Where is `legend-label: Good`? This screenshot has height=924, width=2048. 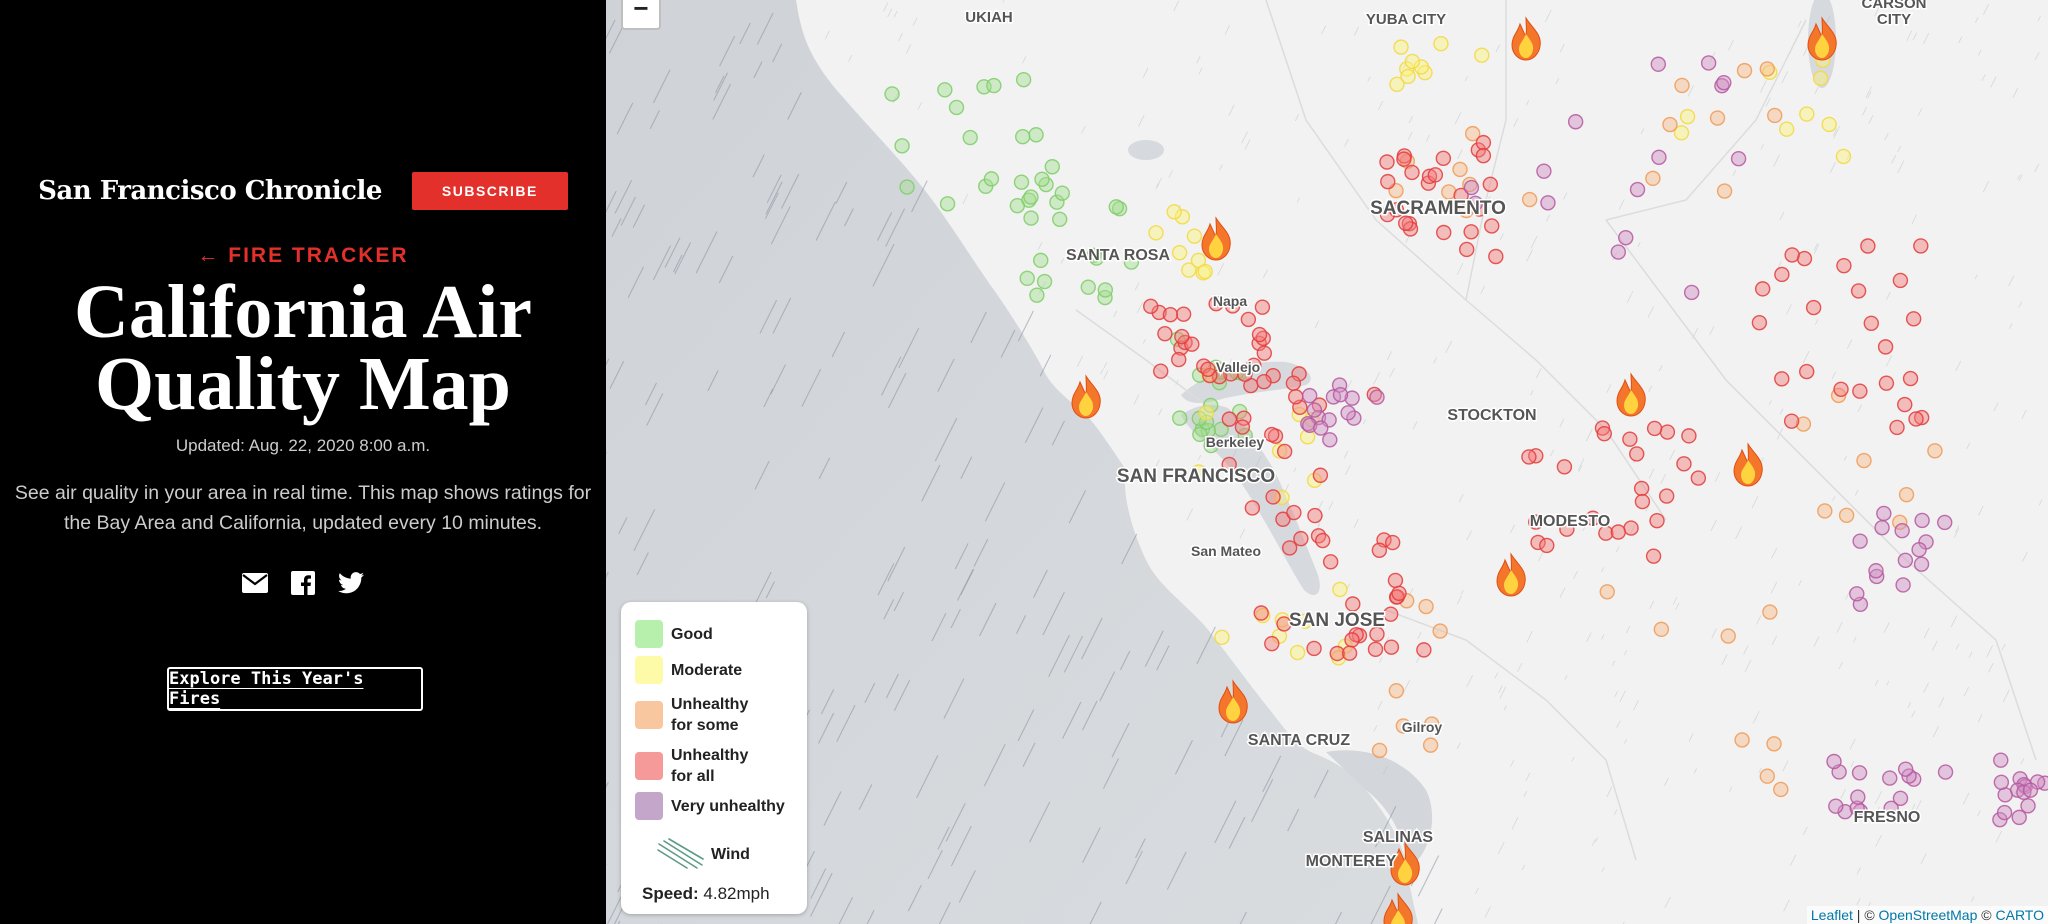
legend-label: Good is located at coordinates (692, 634).